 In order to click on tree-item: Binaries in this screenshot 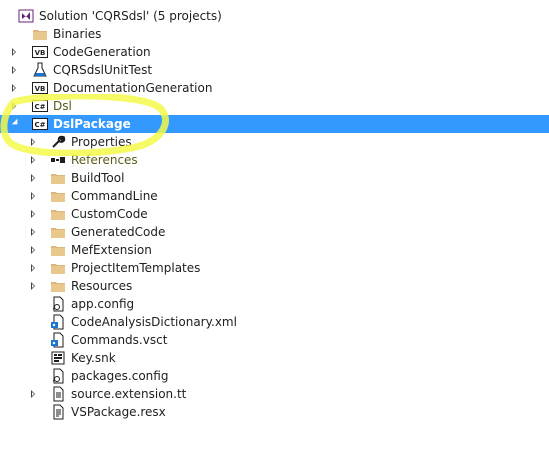, I will do `click(274, 34)`.